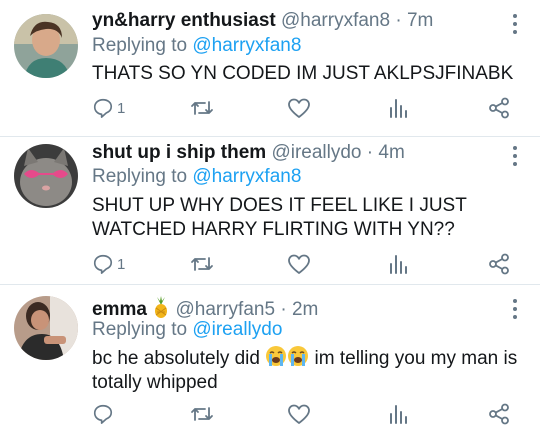 This screenshot has width=540, height=439. I want to click on tweet-body: THATS SO YN CODED IM JUST AKLPSJFINABK, so click(303, 73).